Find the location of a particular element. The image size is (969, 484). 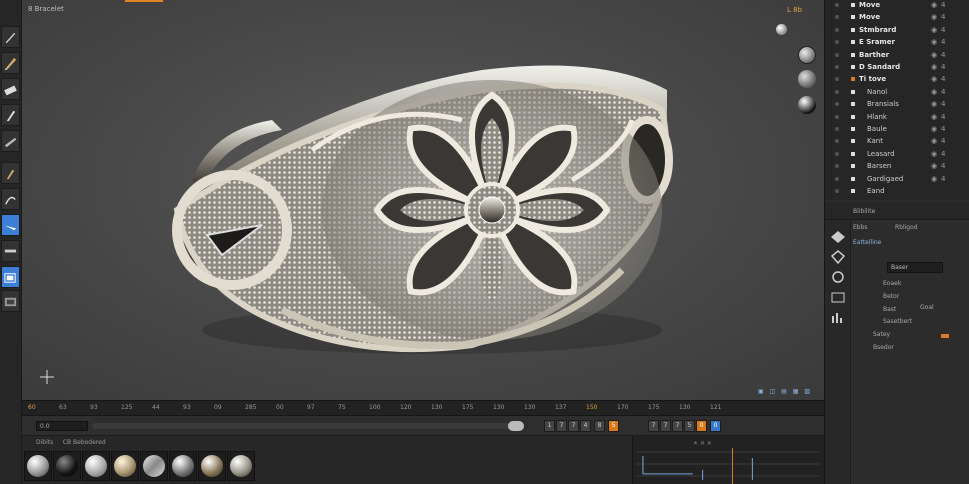

outliner-row: E Sramer ◉ 4 is located at coordinates (897, 42).